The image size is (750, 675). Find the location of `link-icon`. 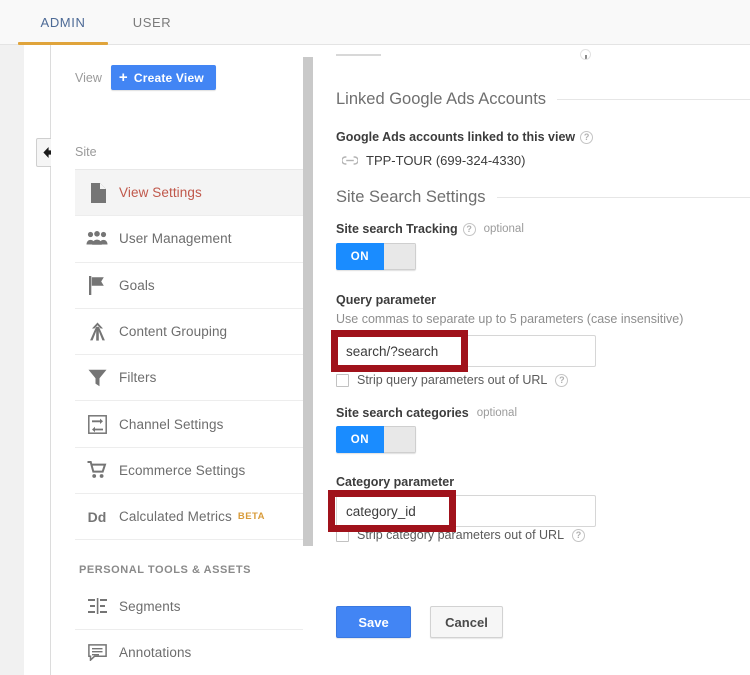

link-icon is located at coordinates (350, 160).